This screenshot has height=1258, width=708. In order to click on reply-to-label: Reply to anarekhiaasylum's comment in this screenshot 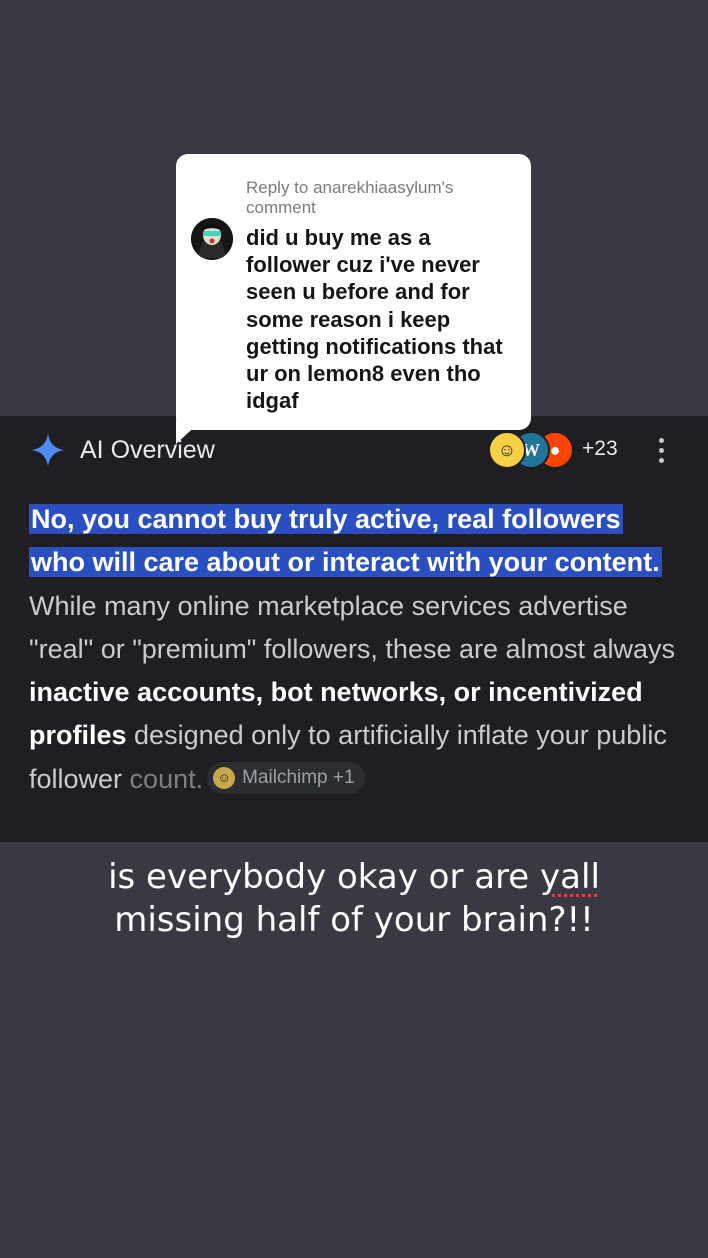, I will do `click(350, 197)`.